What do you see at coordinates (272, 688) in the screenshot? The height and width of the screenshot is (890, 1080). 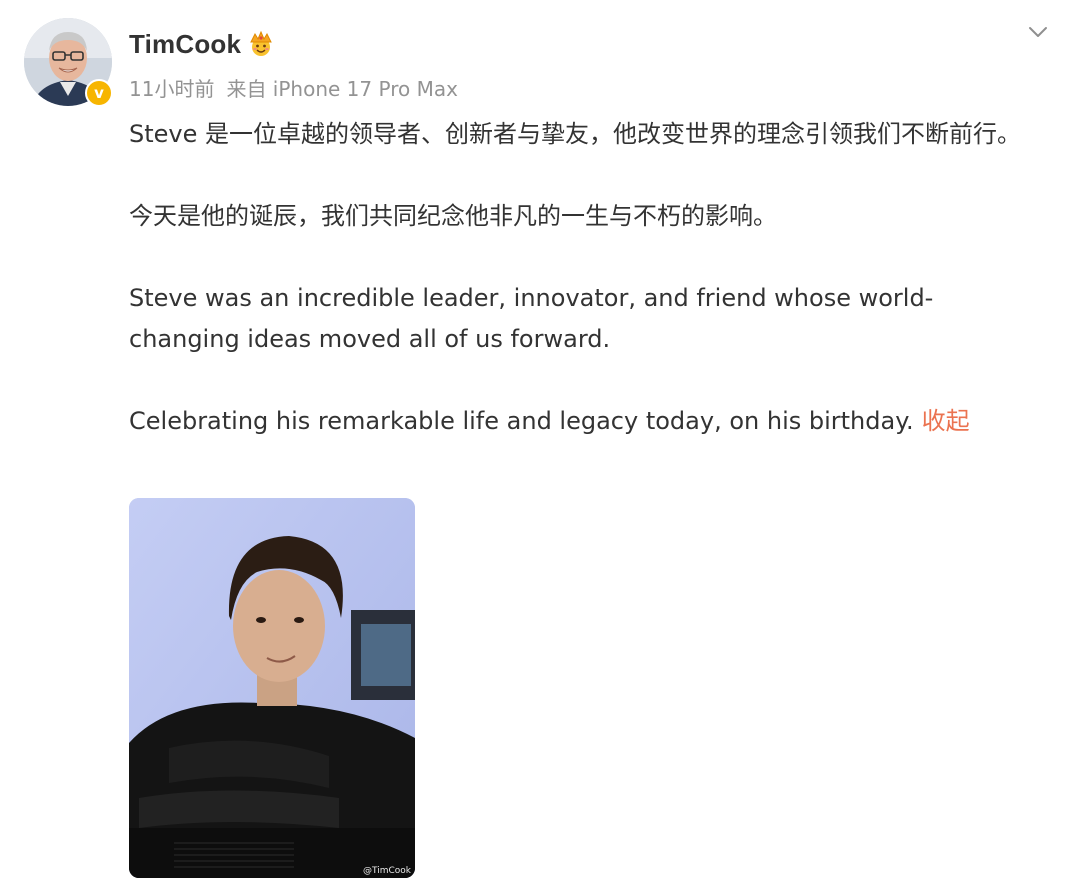 I see `post-image: @TimCook` at bounding box center [272, 688].